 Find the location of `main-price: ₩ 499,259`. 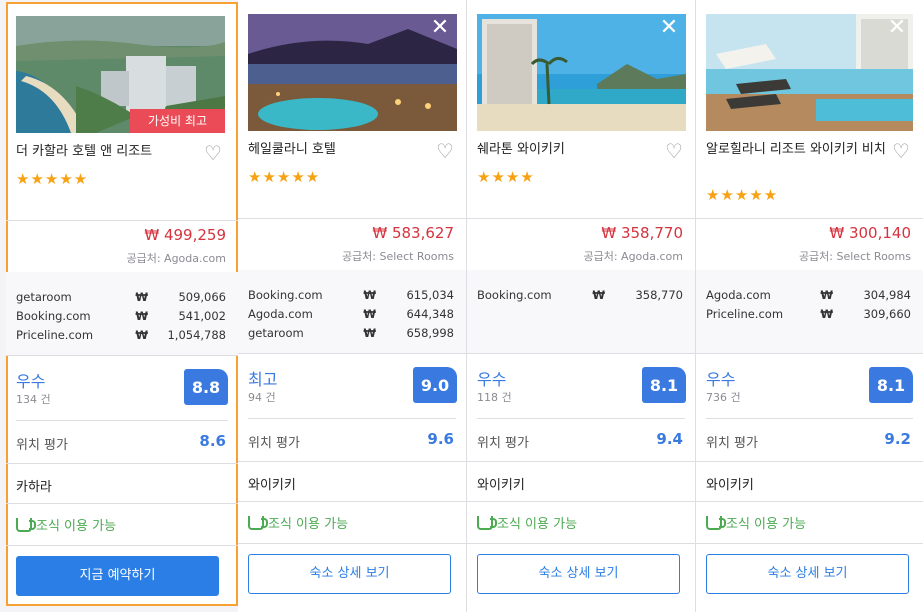

main-price: ₩ 499,259 is located at coordinates (185, 235).